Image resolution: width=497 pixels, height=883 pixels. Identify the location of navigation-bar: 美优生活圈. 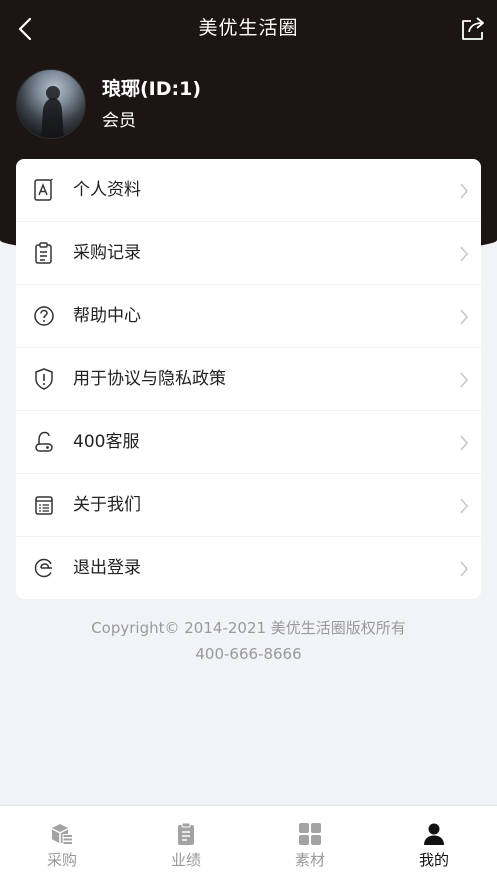
(248, 29).